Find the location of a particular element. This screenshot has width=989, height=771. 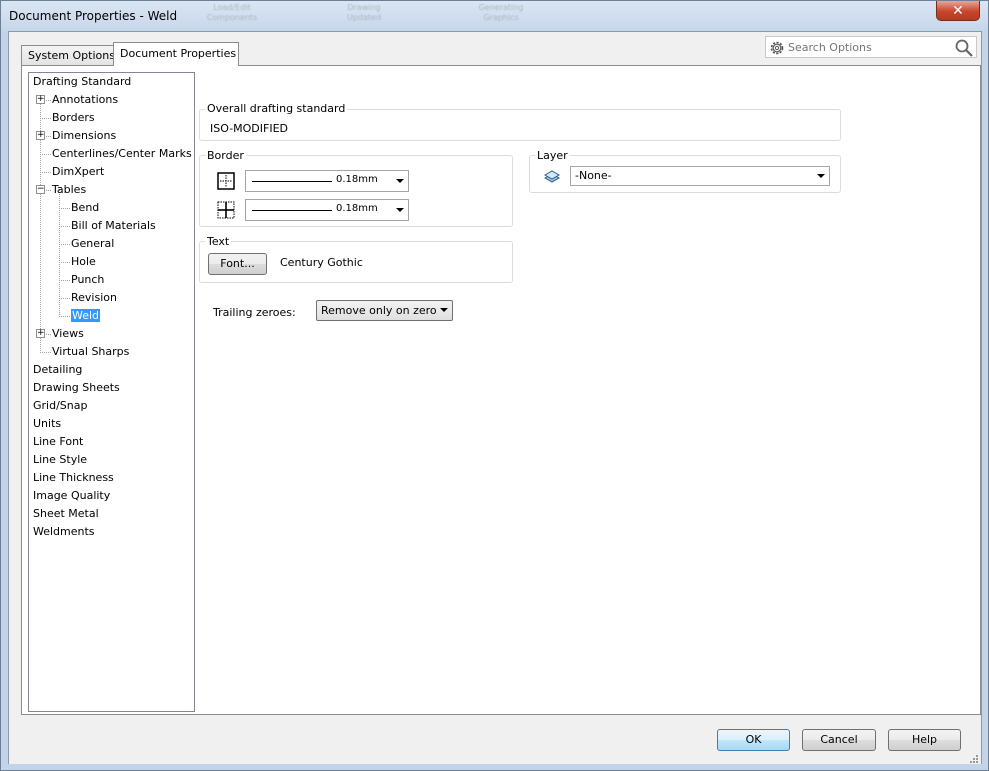

tree-item-label: Weldments is located at coordinates (64, 531).